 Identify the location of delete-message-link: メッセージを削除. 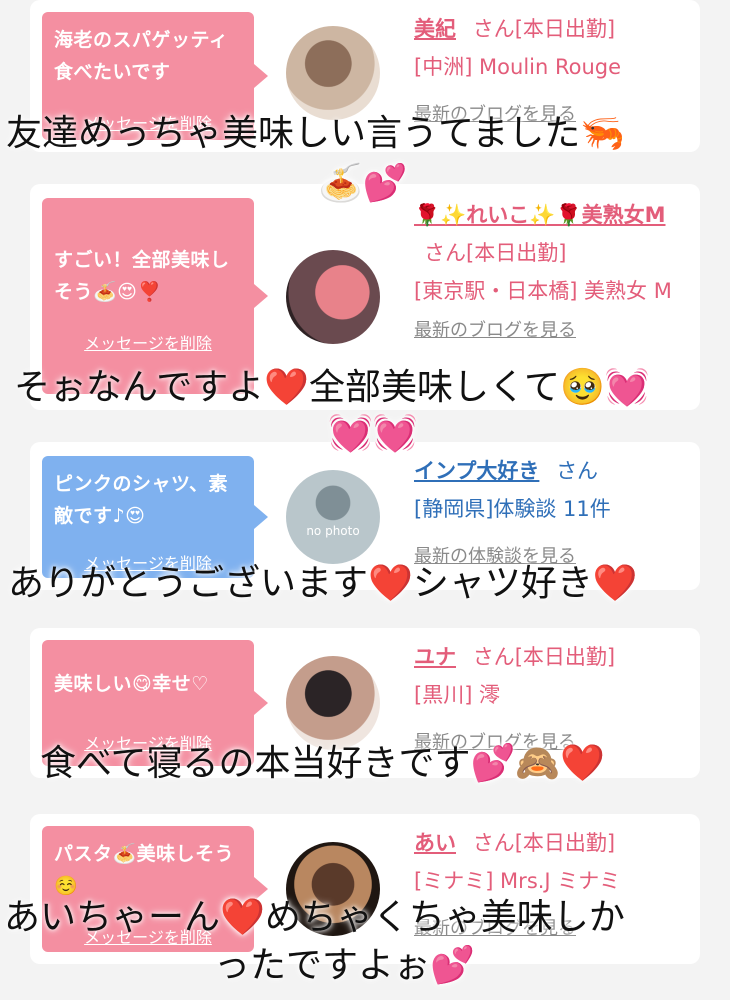
(148, 344).